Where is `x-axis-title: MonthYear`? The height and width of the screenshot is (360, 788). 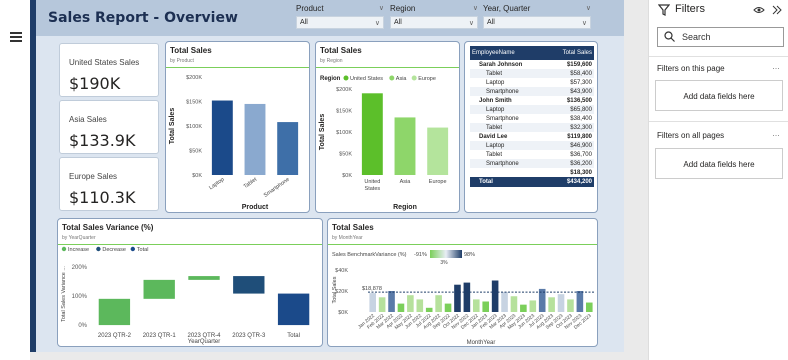 x-axis-title: MonthYear is located at coordinates (481, 343).